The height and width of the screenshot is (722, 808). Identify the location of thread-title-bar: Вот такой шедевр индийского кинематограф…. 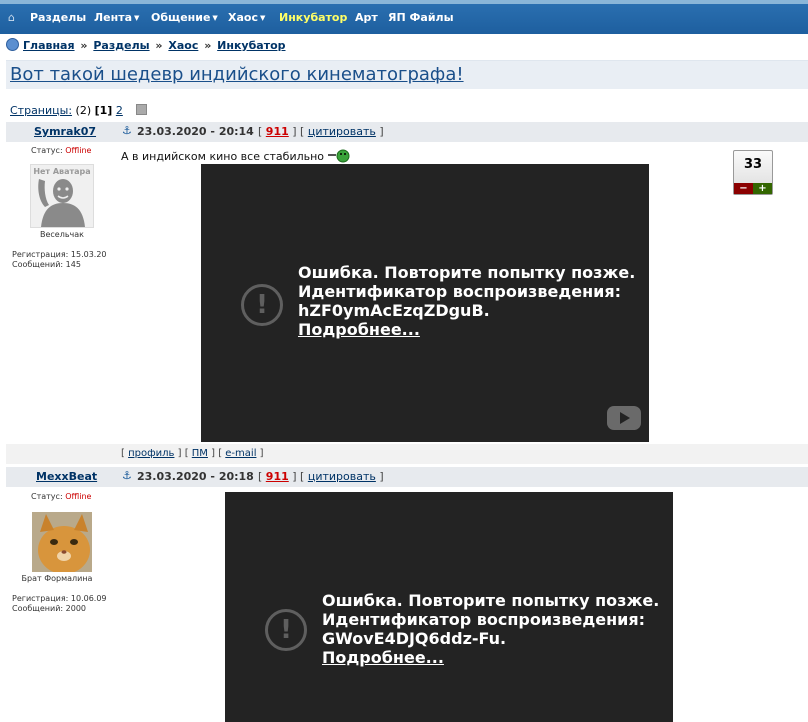
(407, 74).